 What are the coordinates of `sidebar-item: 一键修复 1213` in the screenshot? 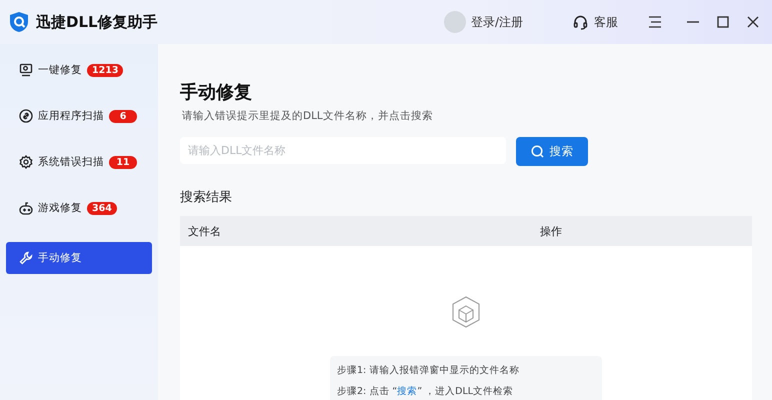 It's located at (79, 70).